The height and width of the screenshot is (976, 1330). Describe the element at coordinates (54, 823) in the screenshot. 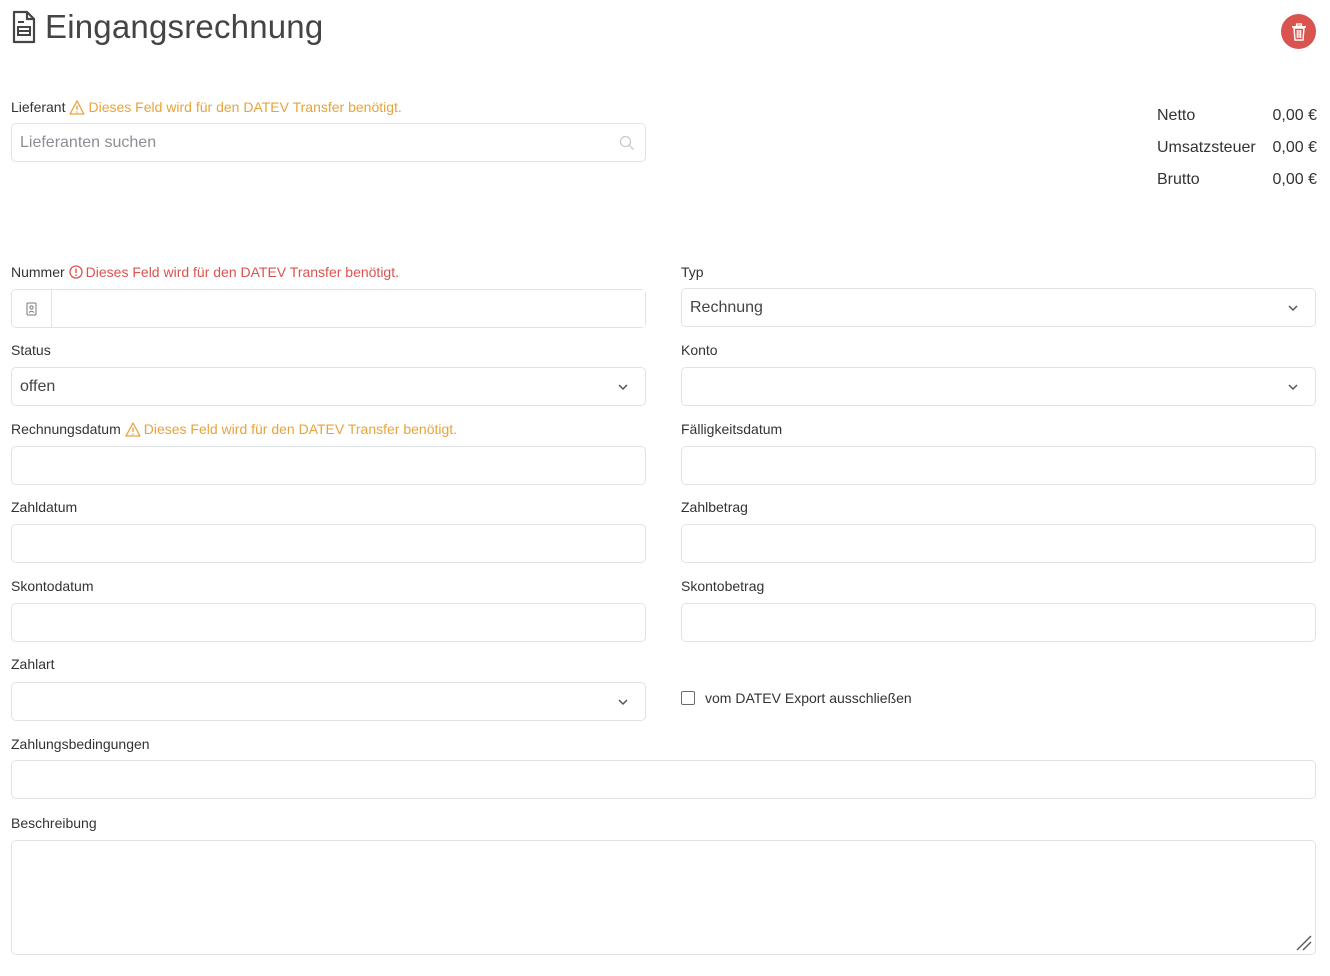

I see `description-label: Beschreibung` at that location.